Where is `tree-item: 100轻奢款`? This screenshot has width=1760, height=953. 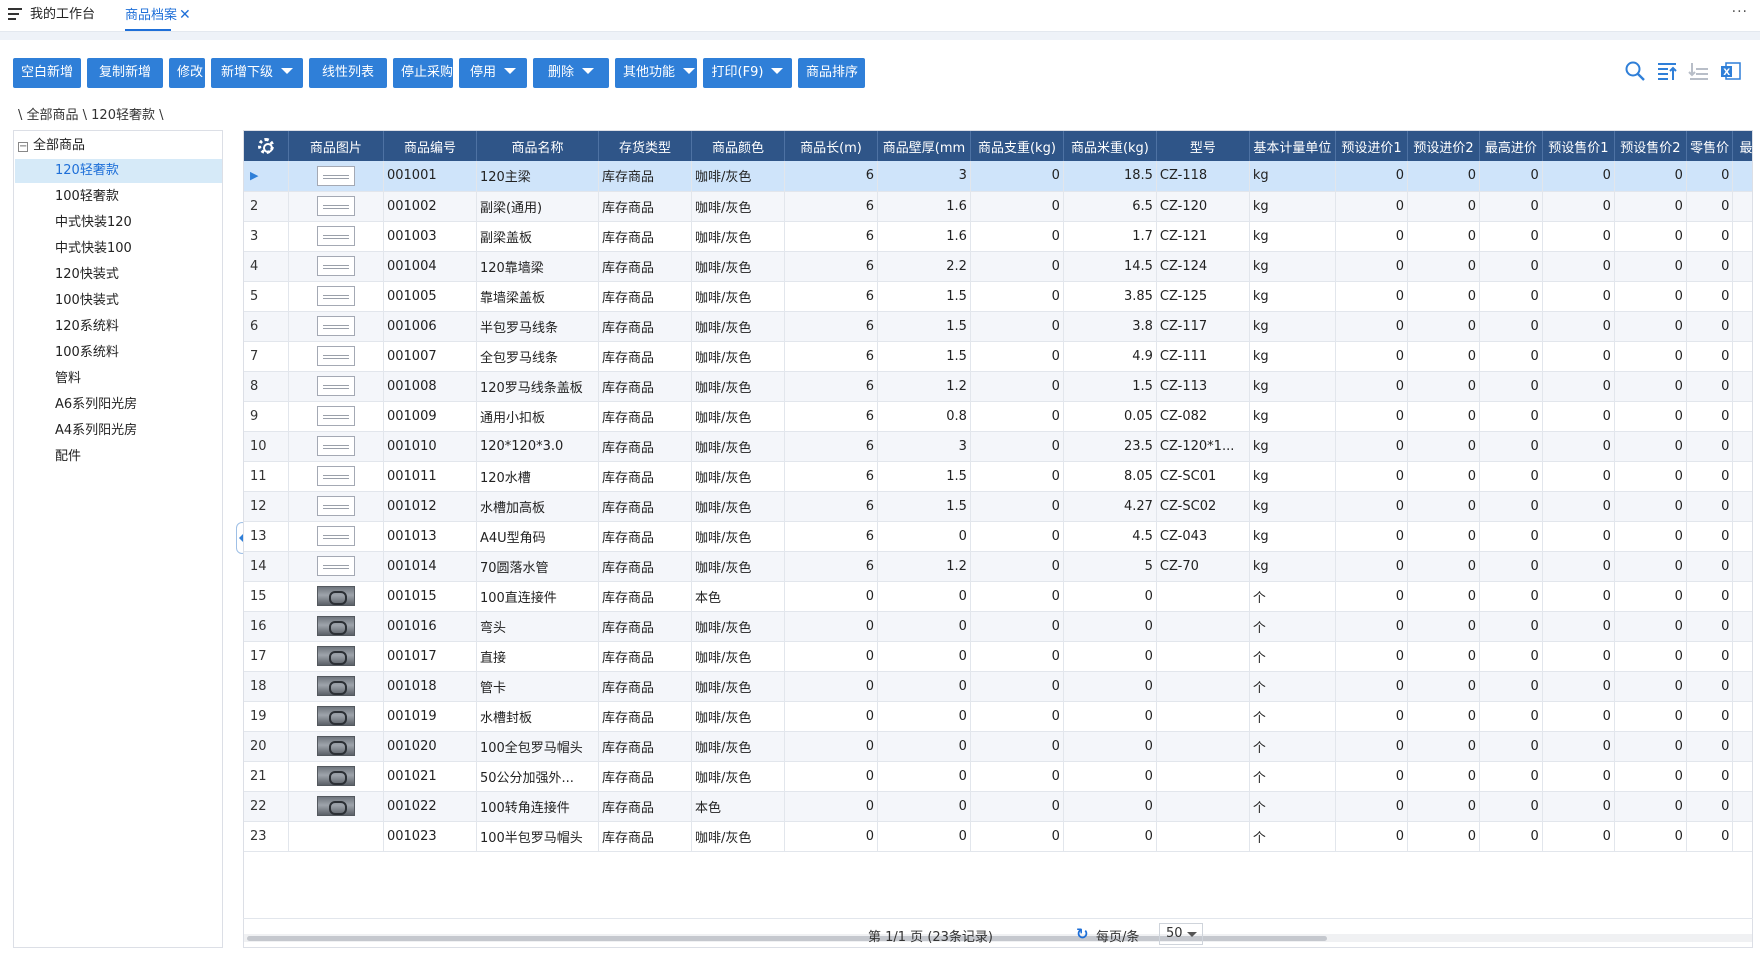 tree-item: 100轻奢款 is located at coordinates (118, 197).